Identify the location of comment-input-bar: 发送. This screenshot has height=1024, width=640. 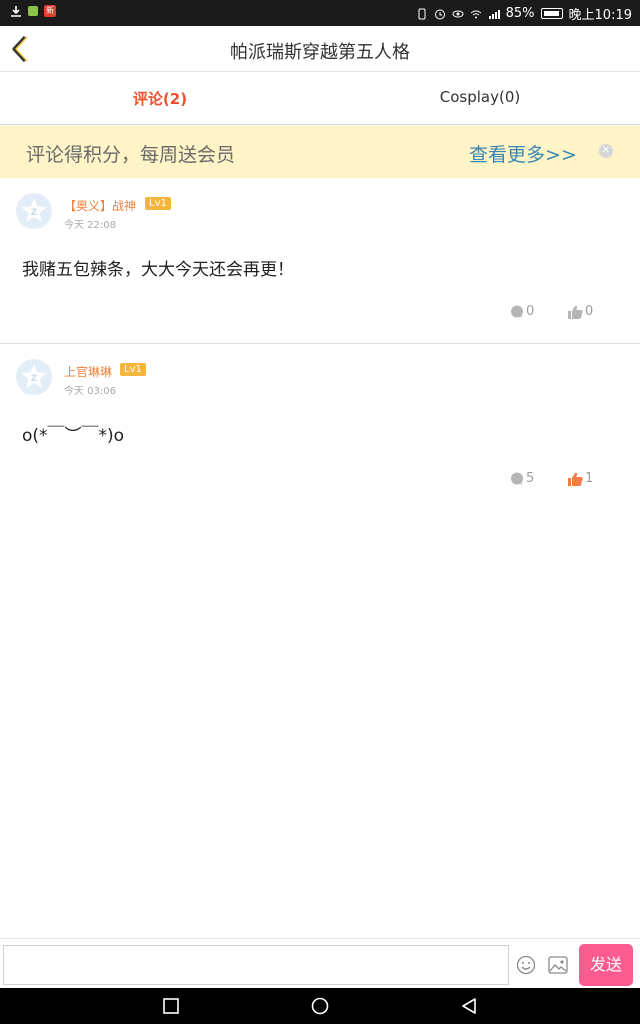
(320, 963).